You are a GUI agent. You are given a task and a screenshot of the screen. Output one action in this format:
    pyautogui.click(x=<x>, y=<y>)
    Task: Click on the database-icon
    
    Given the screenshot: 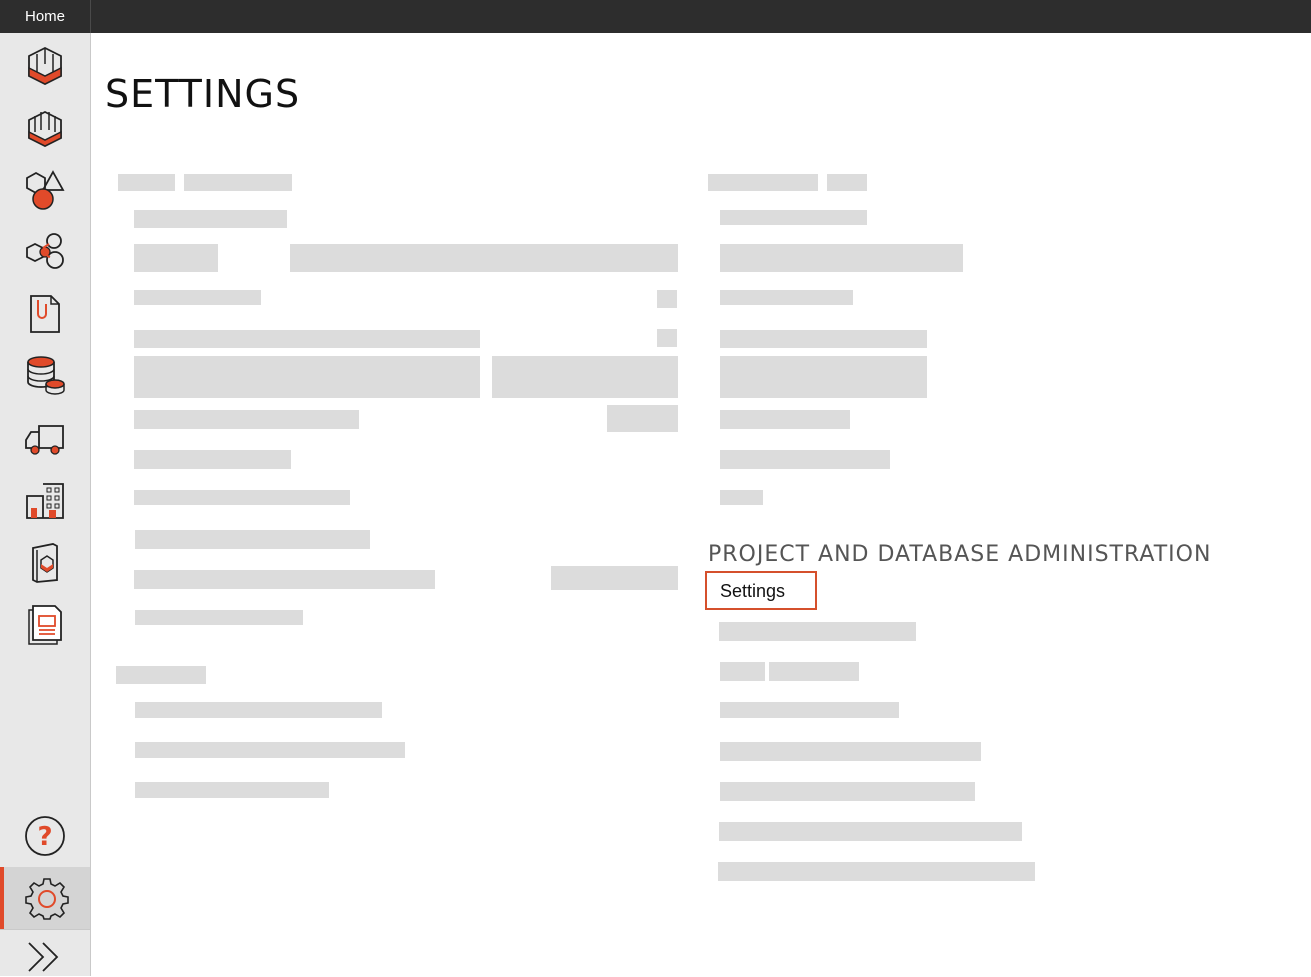 What is the action you would take?
    pyautogui.click(x=45, y=376)
    